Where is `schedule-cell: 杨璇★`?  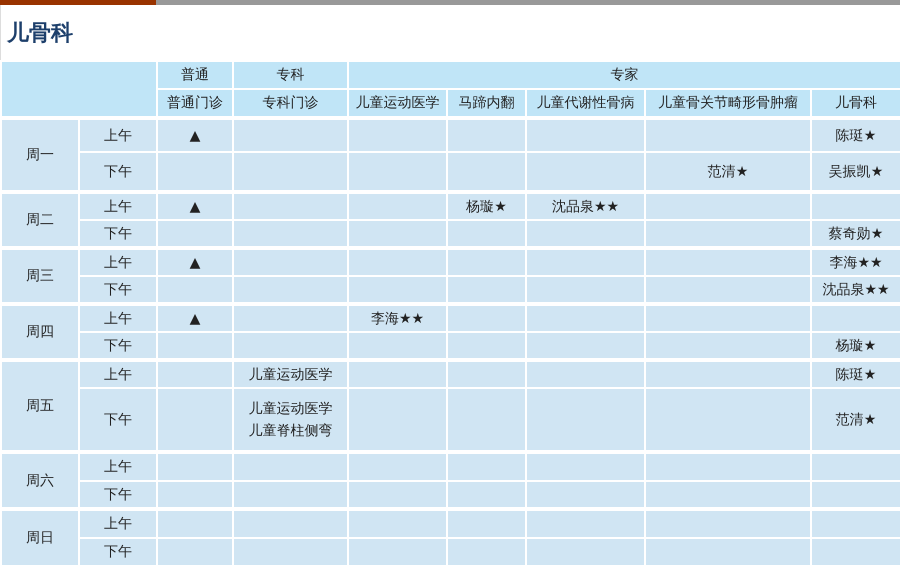
schedule-cell: 杨璇★ is located at coordinates (486, 206).